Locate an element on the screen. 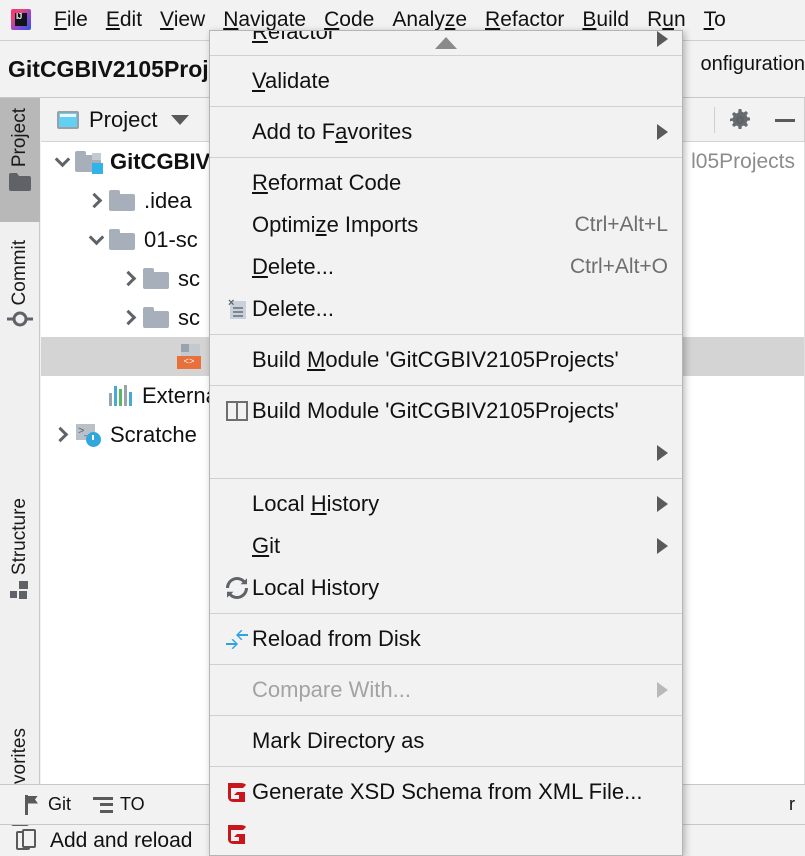  sidebar-item-label: Commit is located at coordinates (19, 273).